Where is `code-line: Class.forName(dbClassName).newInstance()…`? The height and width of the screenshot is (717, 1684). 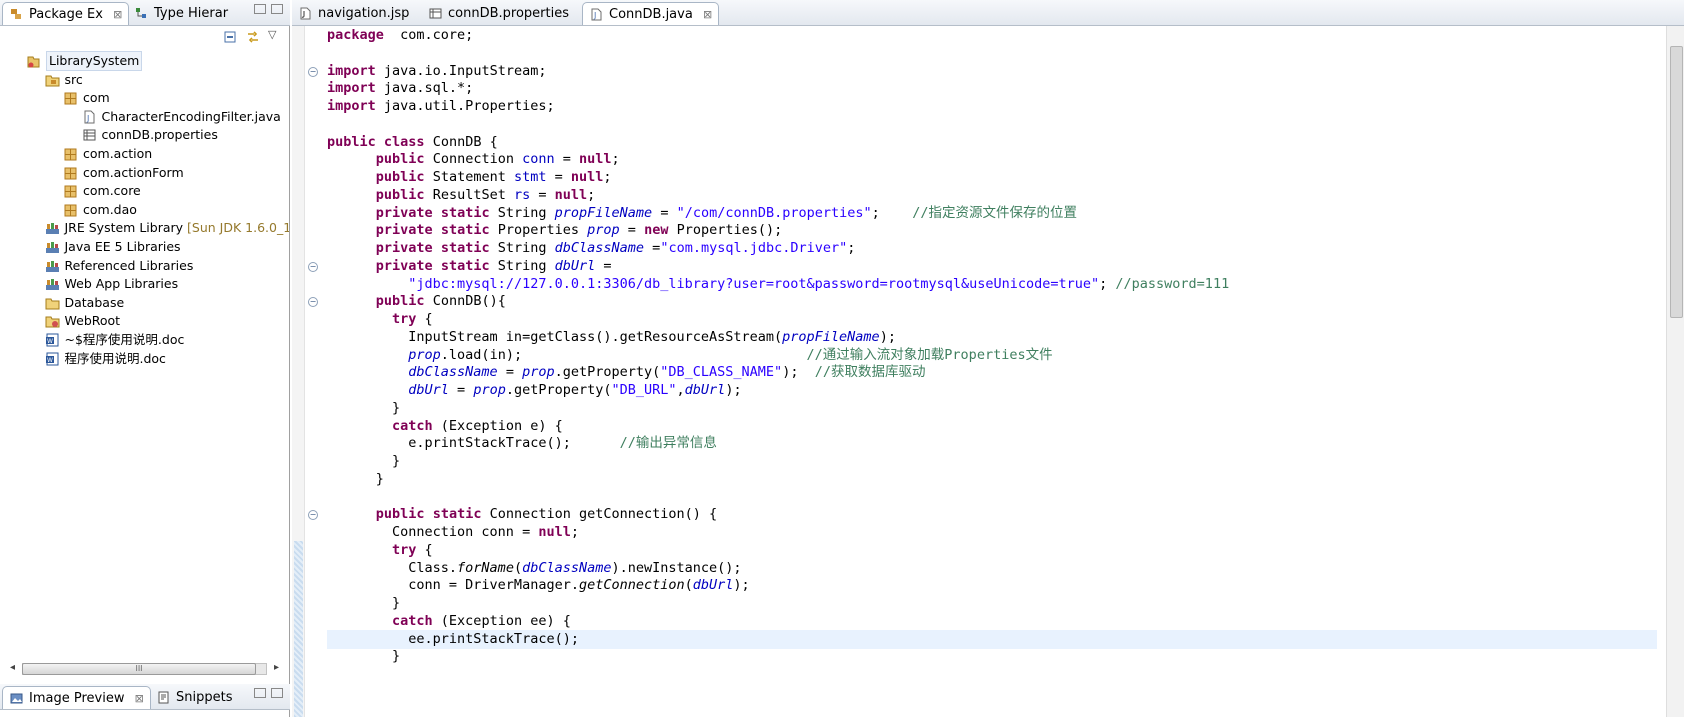
code-line: Class.forName(dbClassName).newInstance()… is located at coordinates (534, 568).